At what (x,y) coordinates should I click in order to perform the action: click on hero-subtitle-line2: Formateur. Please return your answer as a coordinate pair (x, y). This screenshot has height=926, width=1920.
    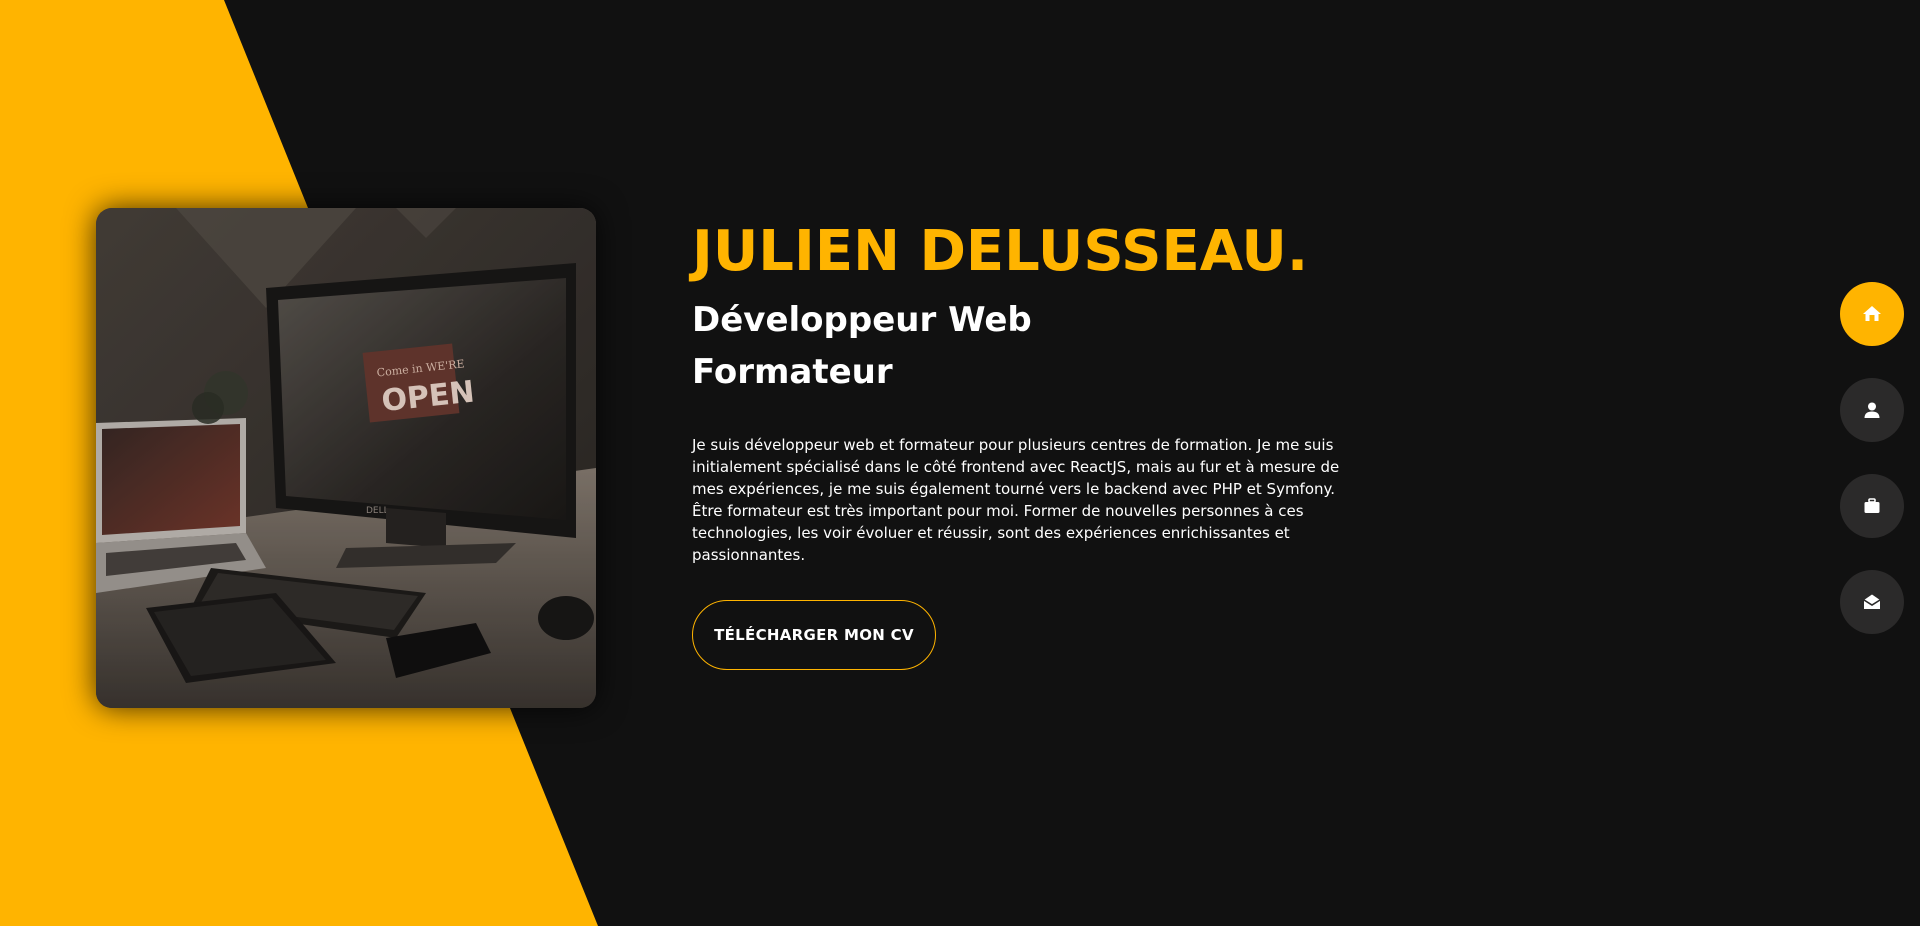
    Looking at the image, I should click on (792, 372).